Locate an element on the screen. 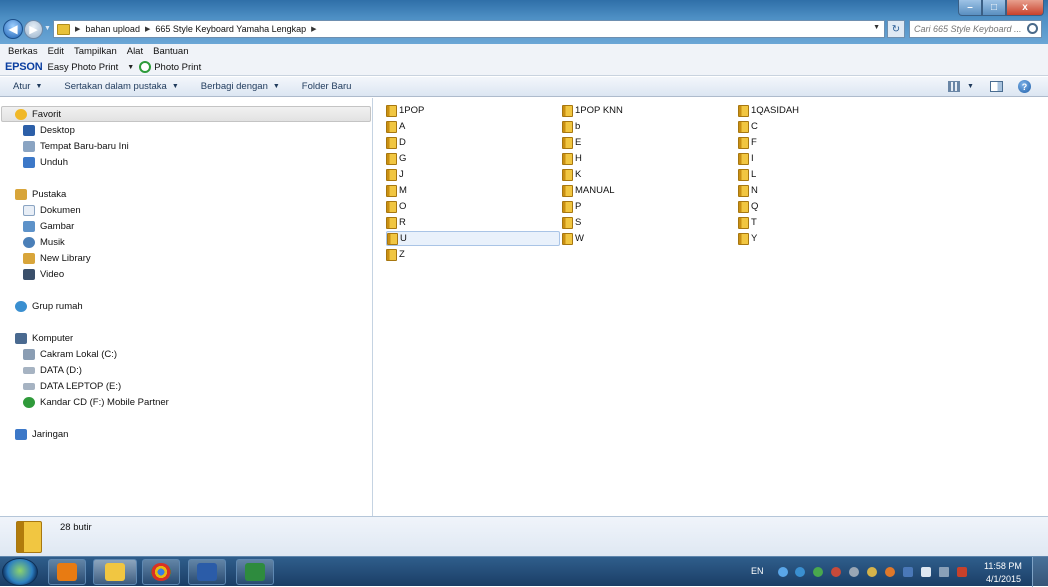  new-folder-button: Folder Baru is located at coordinates (327, 86).